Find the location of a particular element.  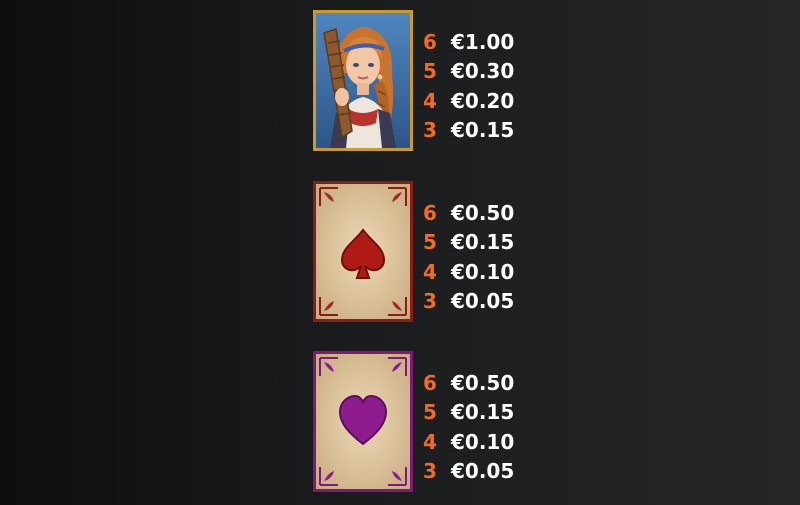

lute-maiden-icon is located at coordinates (363, 80).